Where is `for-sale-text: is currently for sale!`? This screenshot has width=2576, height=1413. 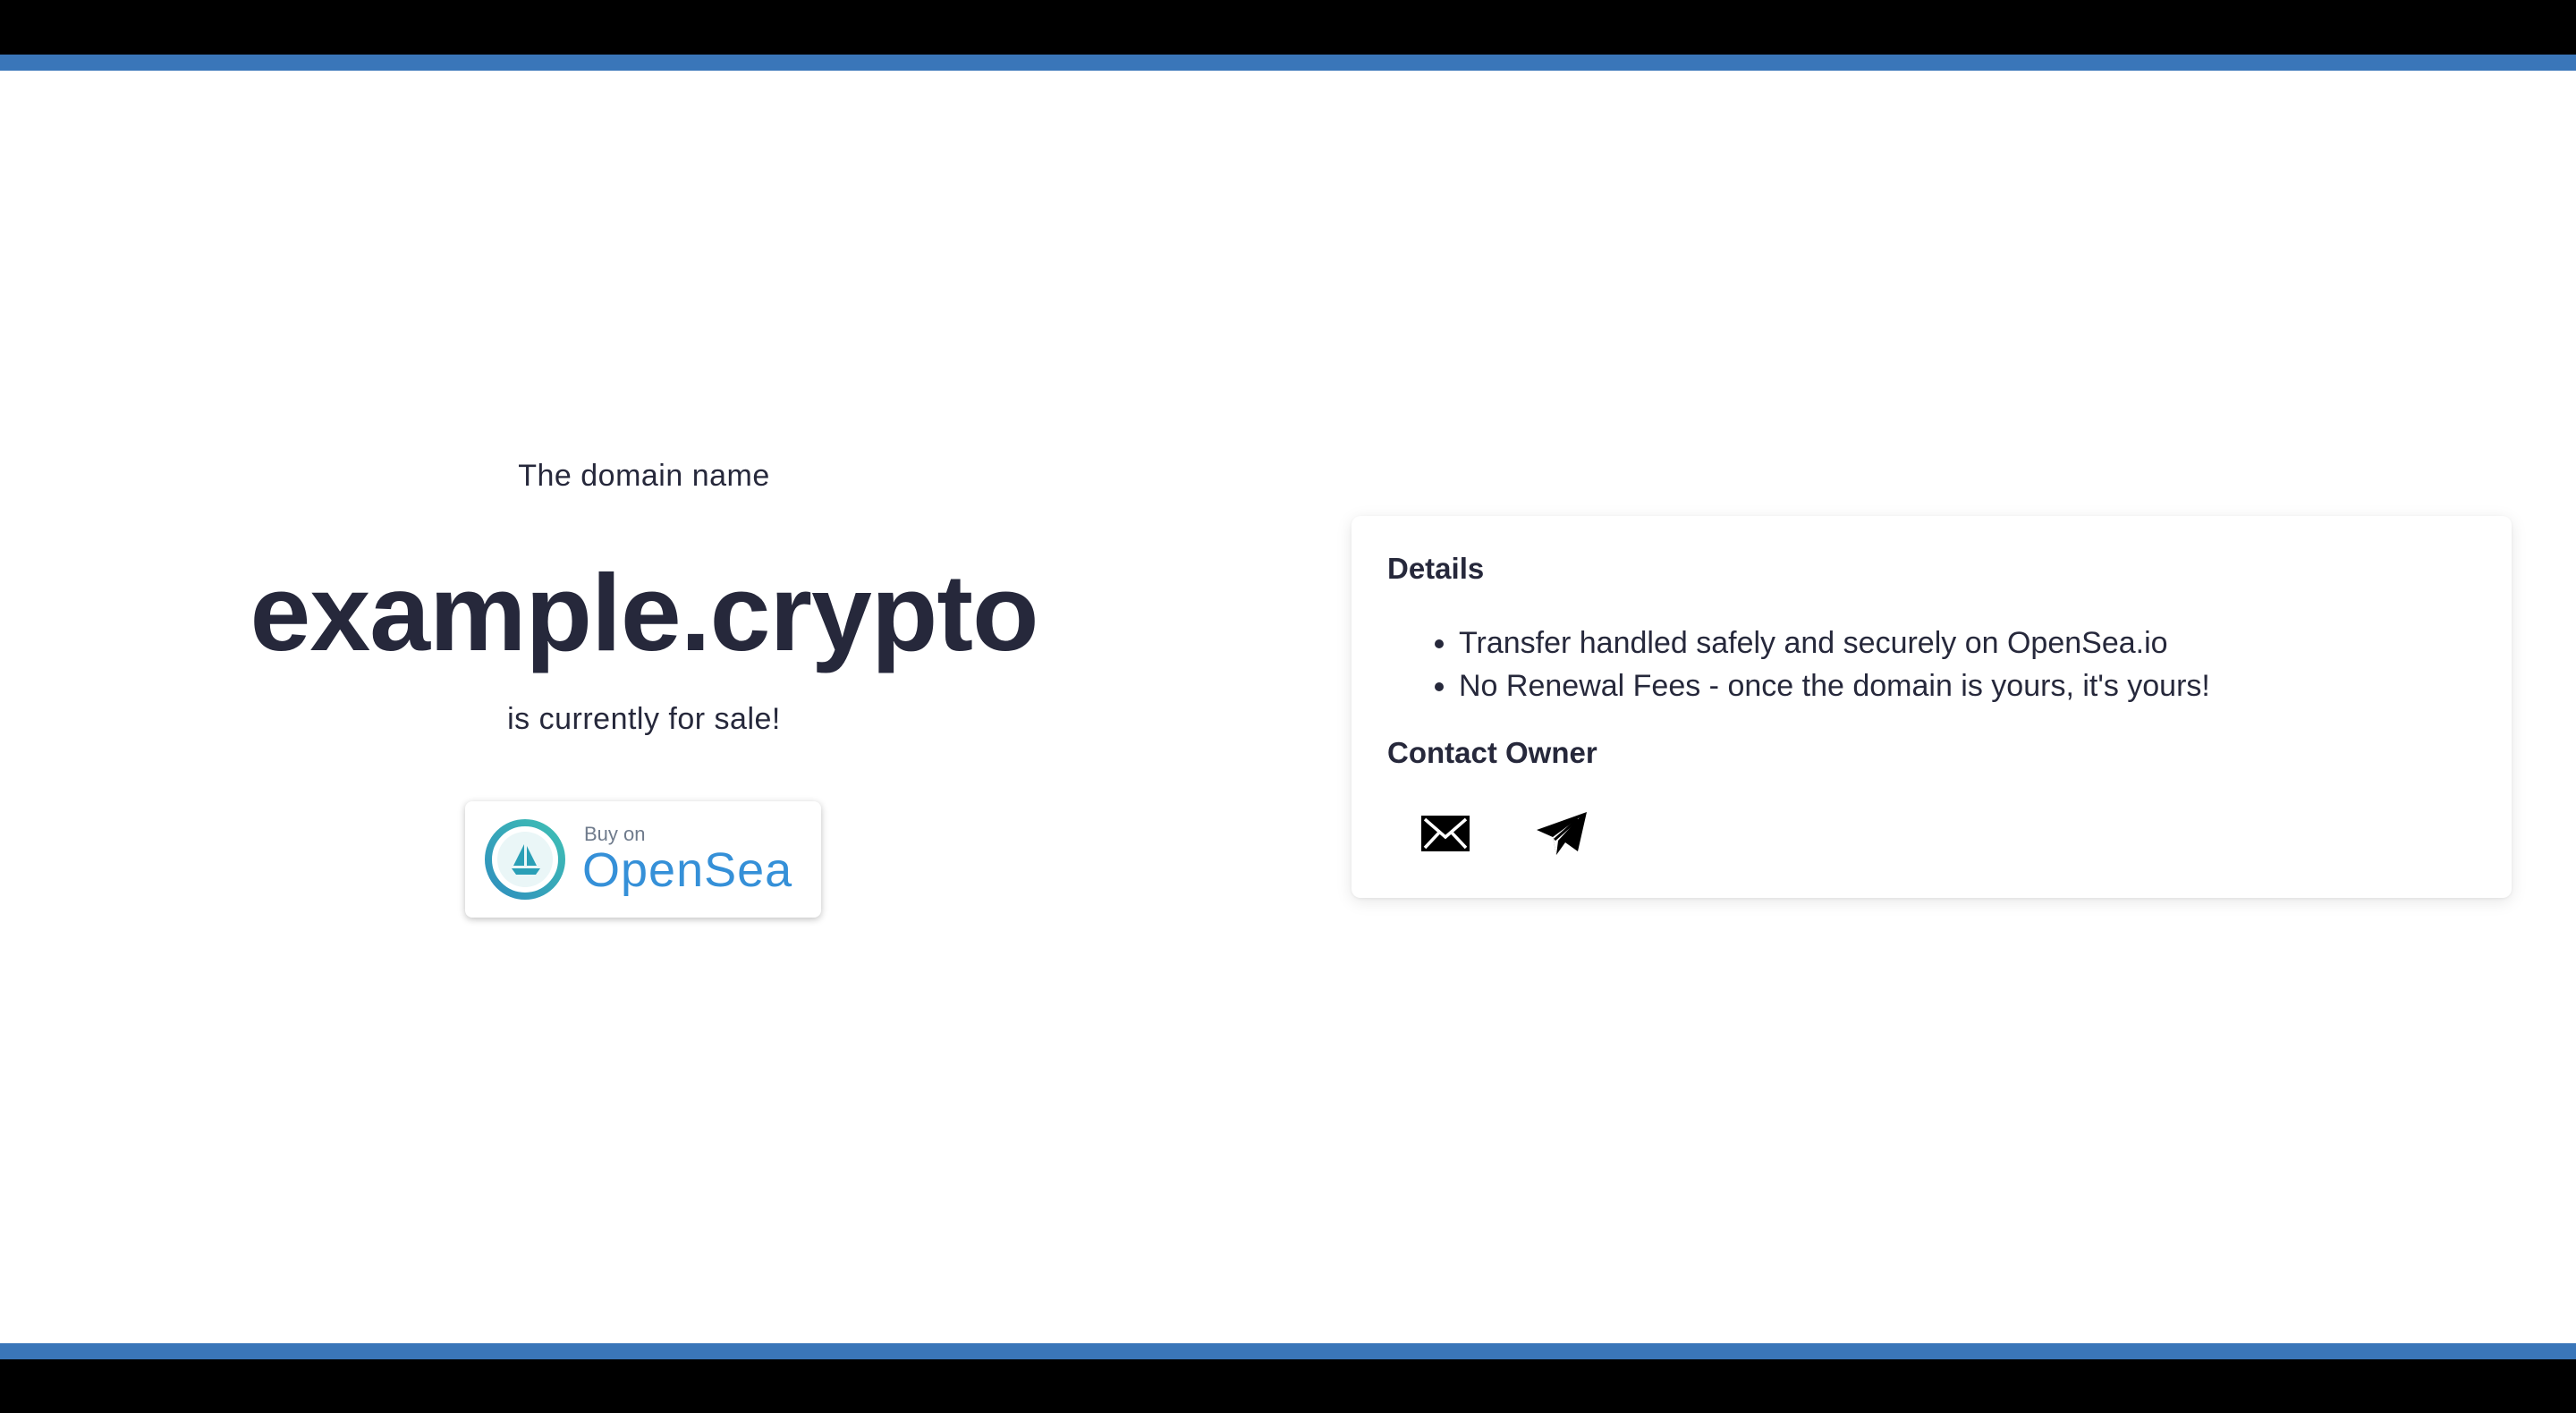 for-sale-text: is currently for sale! is located at coordinates (644, 719).